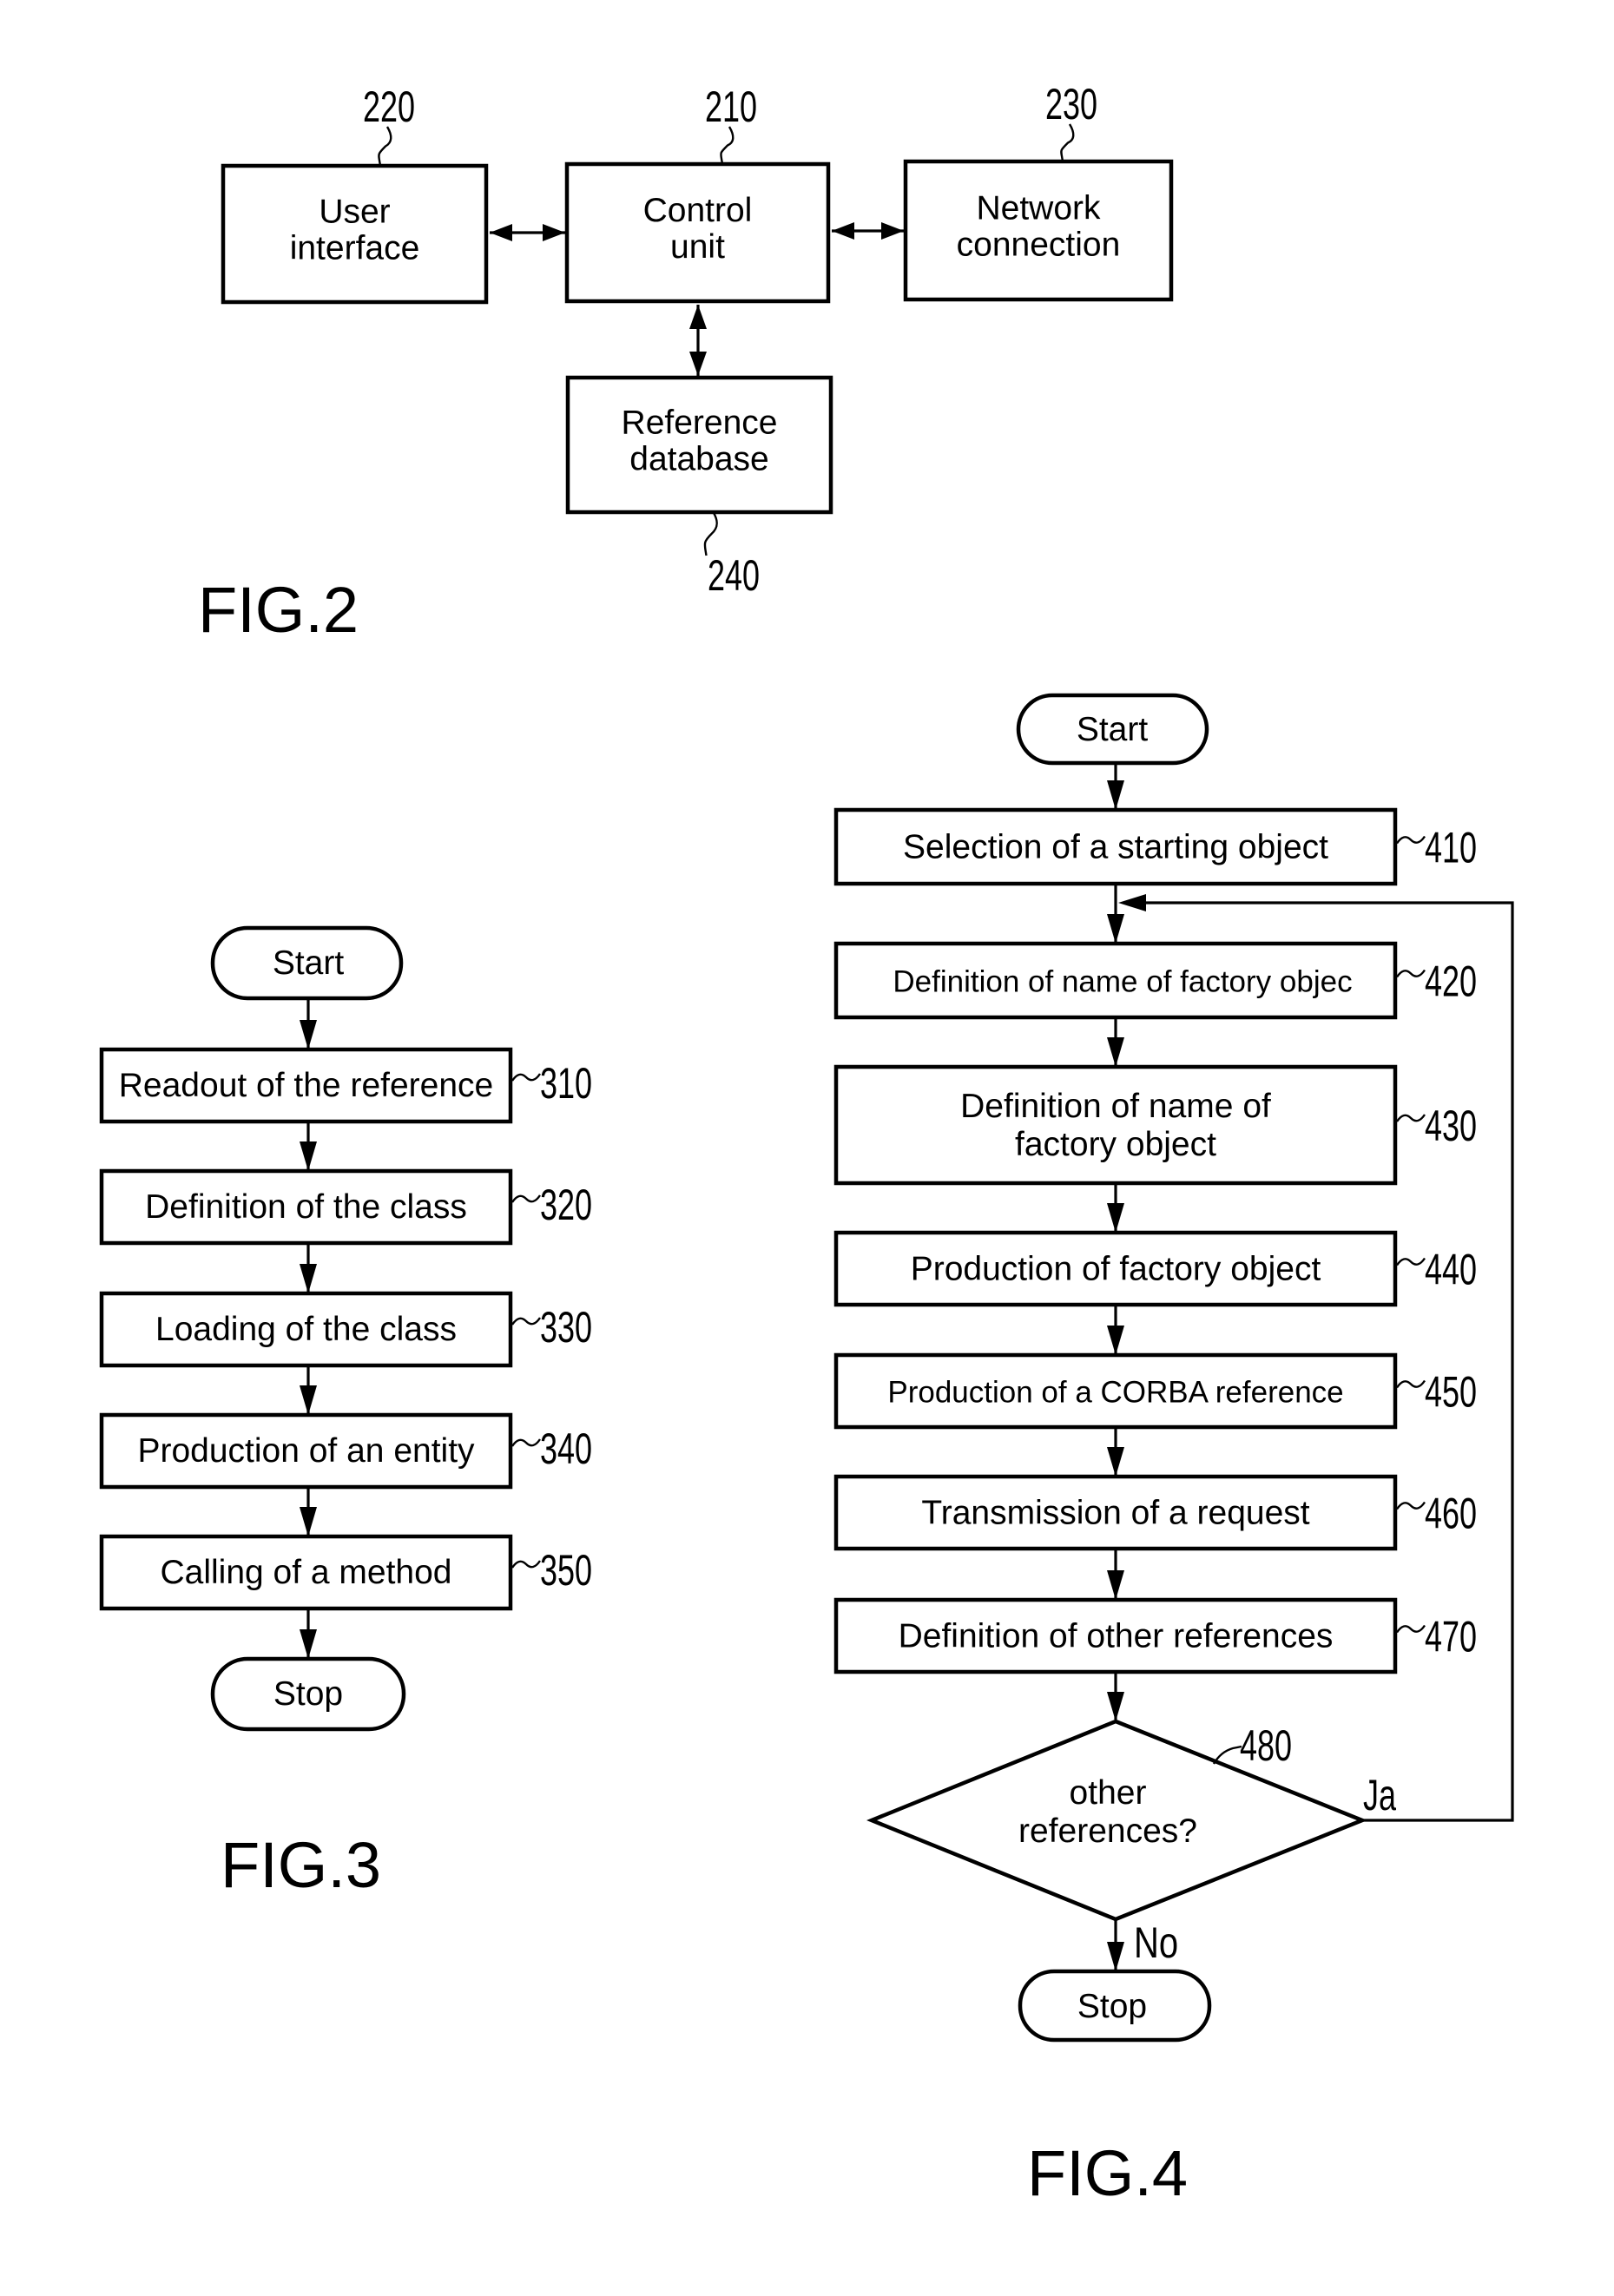 This screenshot has height=2296, width=1614. I want to click on step-label: Definition of name of factory objec, so click(1122, 982).